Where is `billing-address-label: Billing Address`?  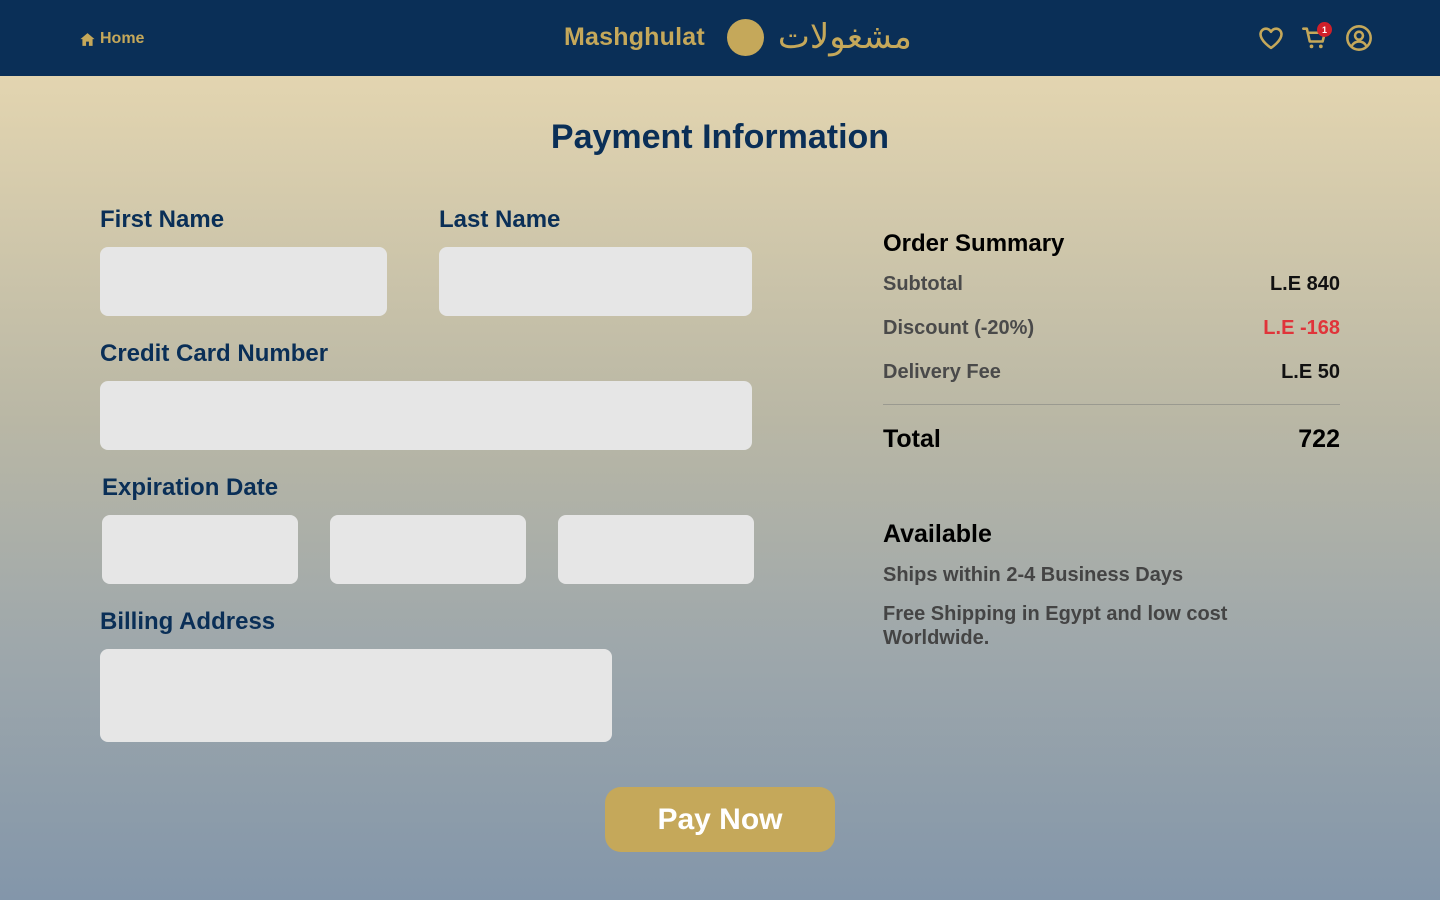 billing-address-label: Billing Address is located at coordinates (188, 621).